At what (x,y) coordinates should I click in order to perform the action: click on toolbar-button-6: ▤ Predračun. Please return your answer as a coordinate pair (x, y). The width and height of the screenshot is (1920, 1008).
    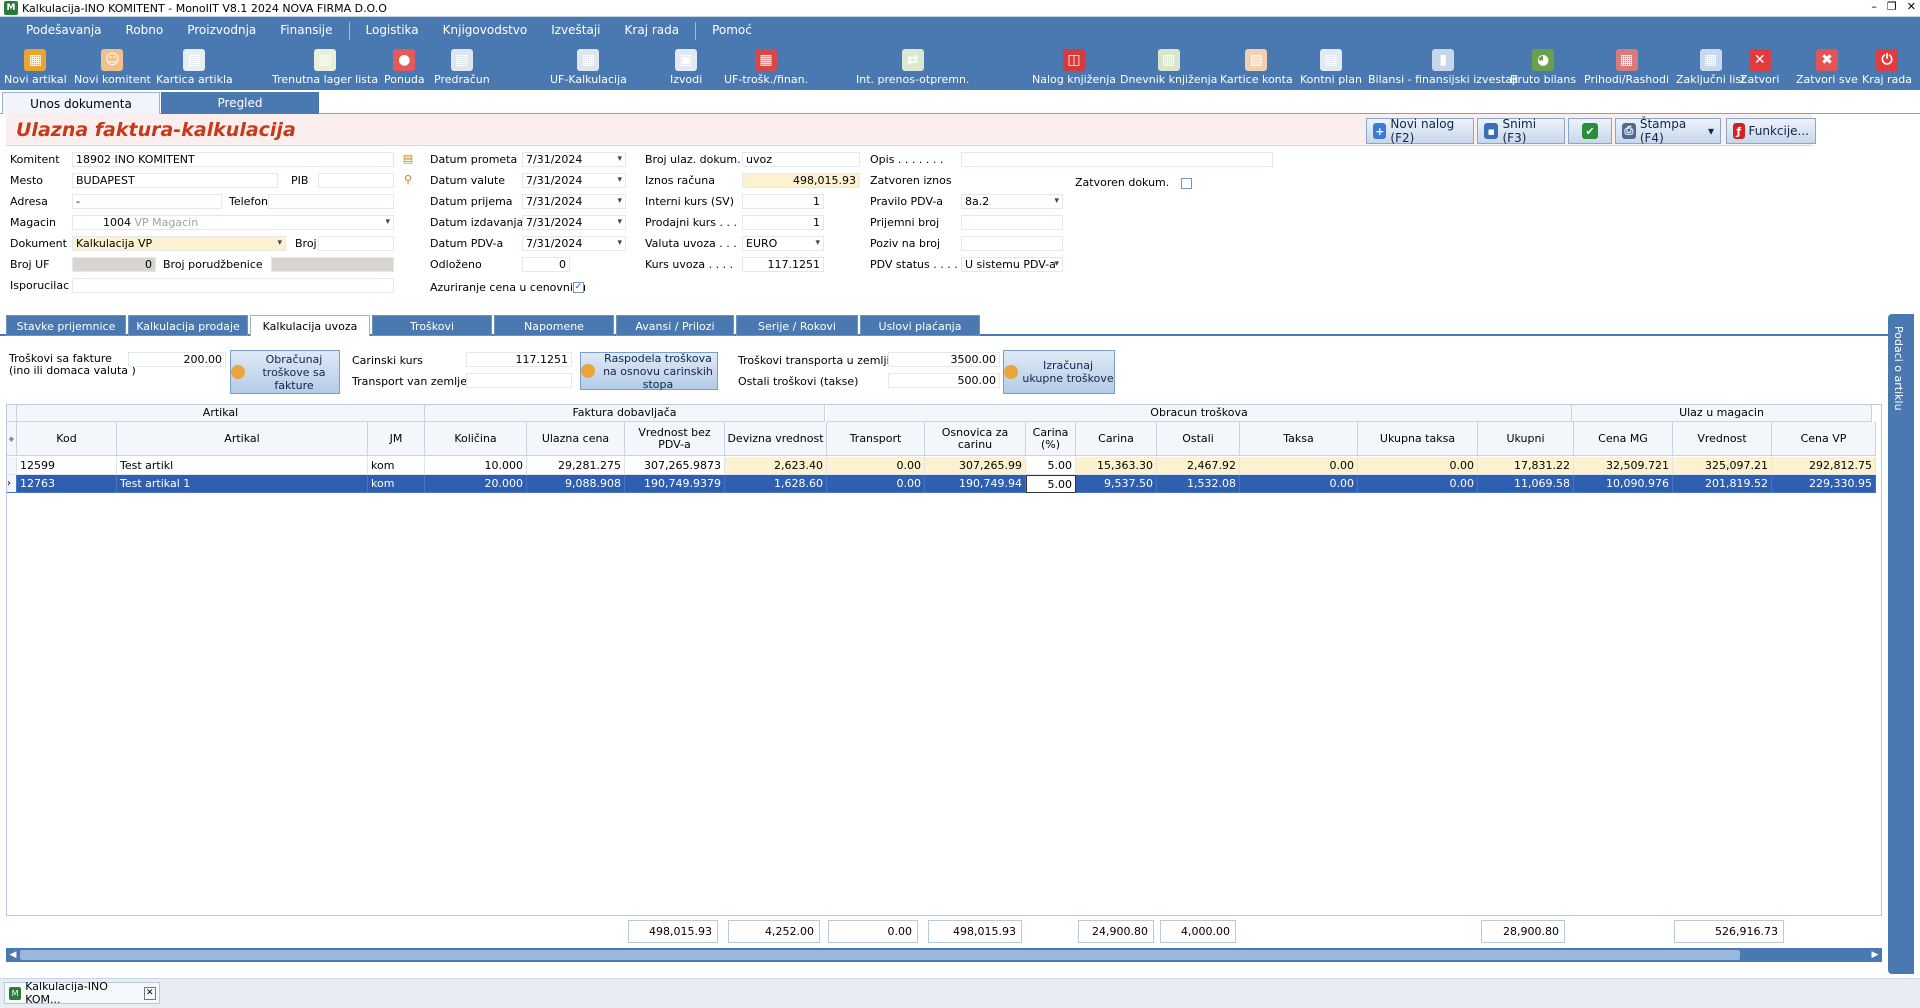
    Looking at the image, I should click on (462, 67).